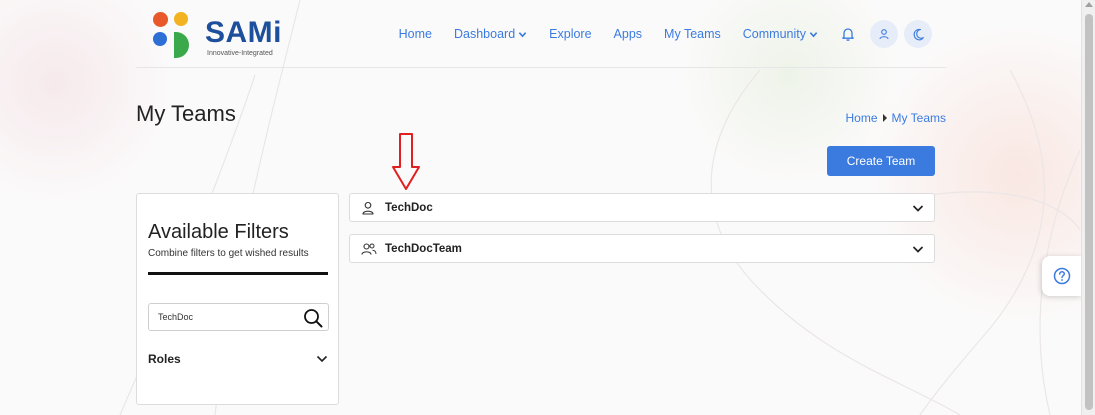  What do you see at coordinates (409, 208) in the screenshot?
I see `team-name: TechDoc` at bounding box center [409, 208].